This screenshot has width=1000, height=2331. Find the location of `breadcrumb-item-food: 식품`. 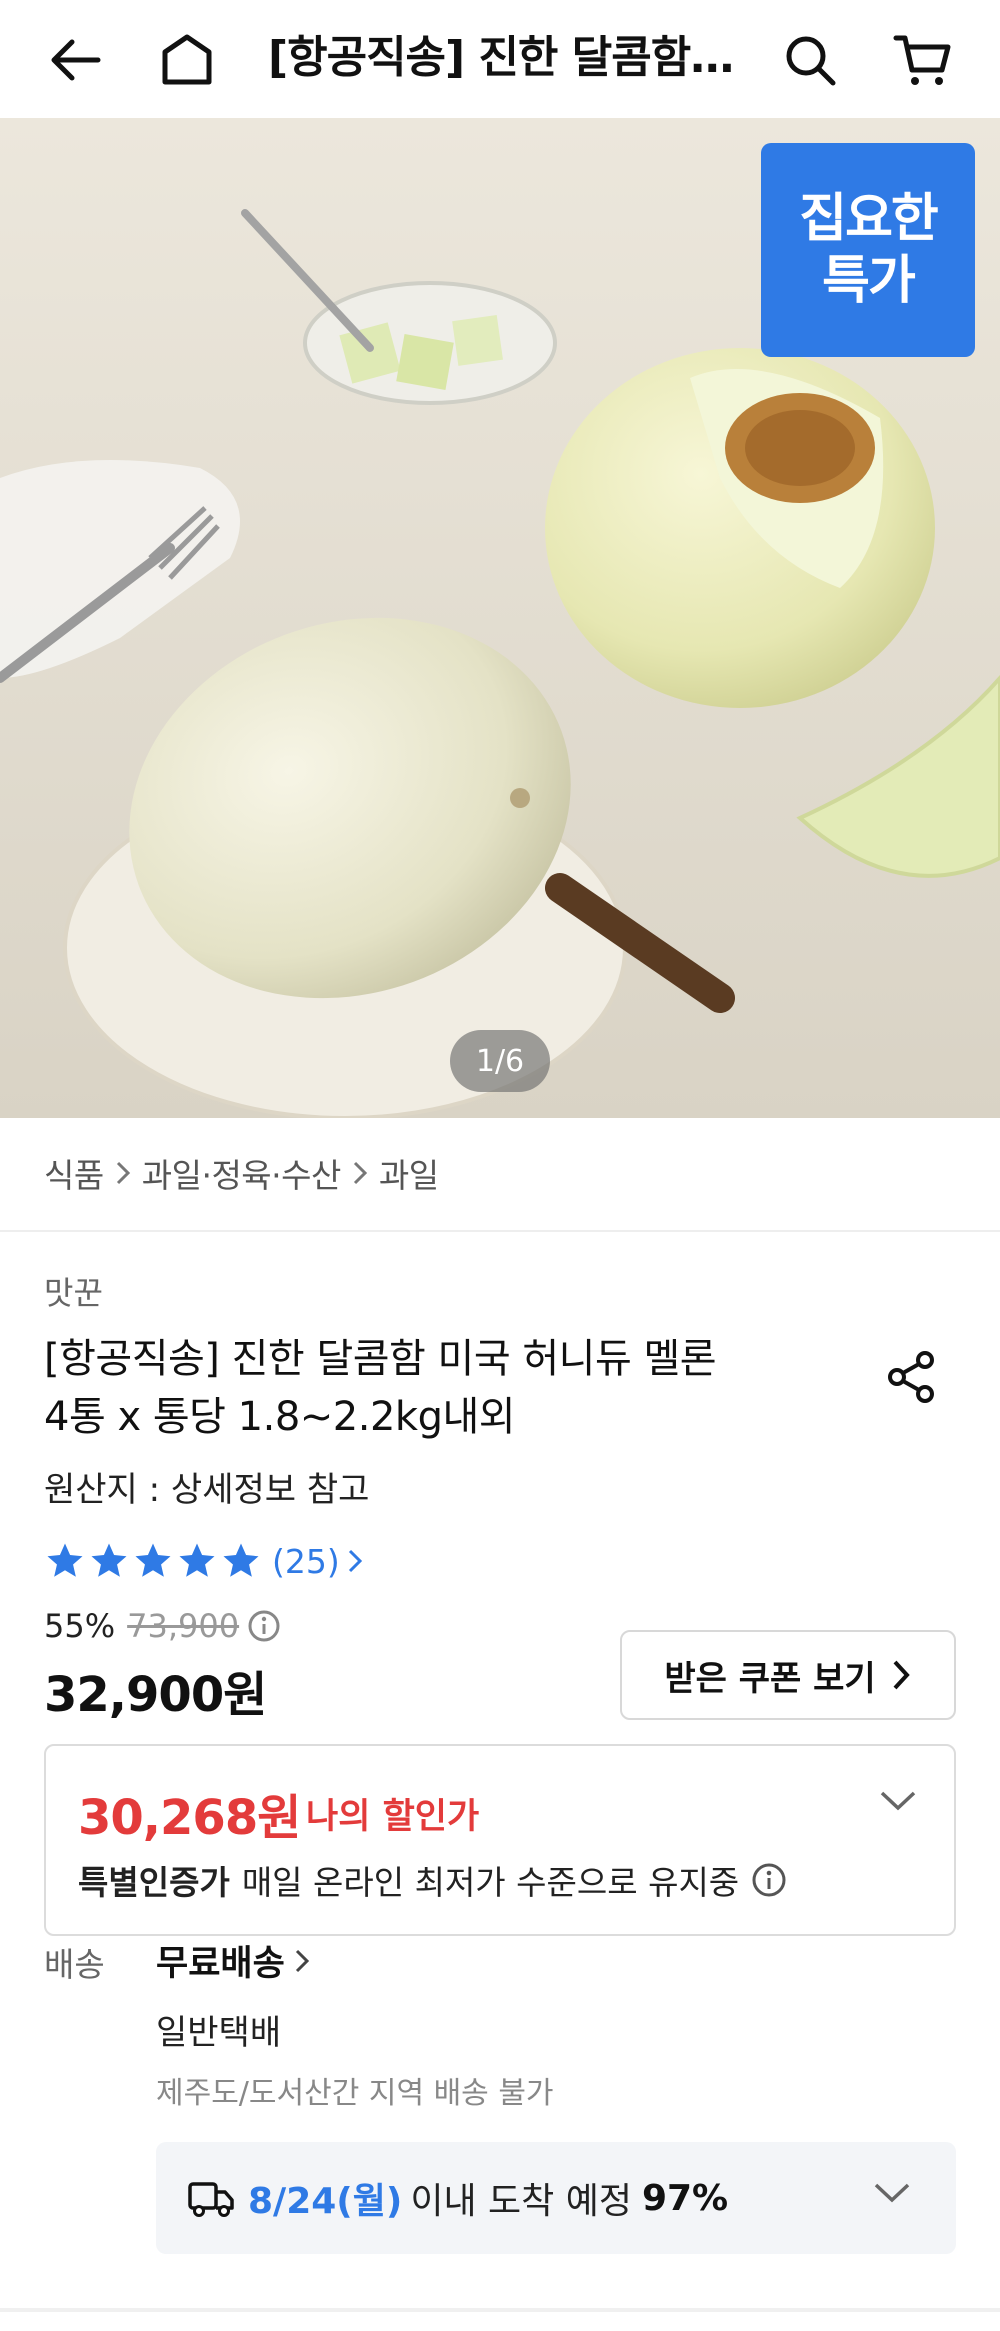

breadcrumb-item-food: 식품 is located at coordinates (74, 1173).